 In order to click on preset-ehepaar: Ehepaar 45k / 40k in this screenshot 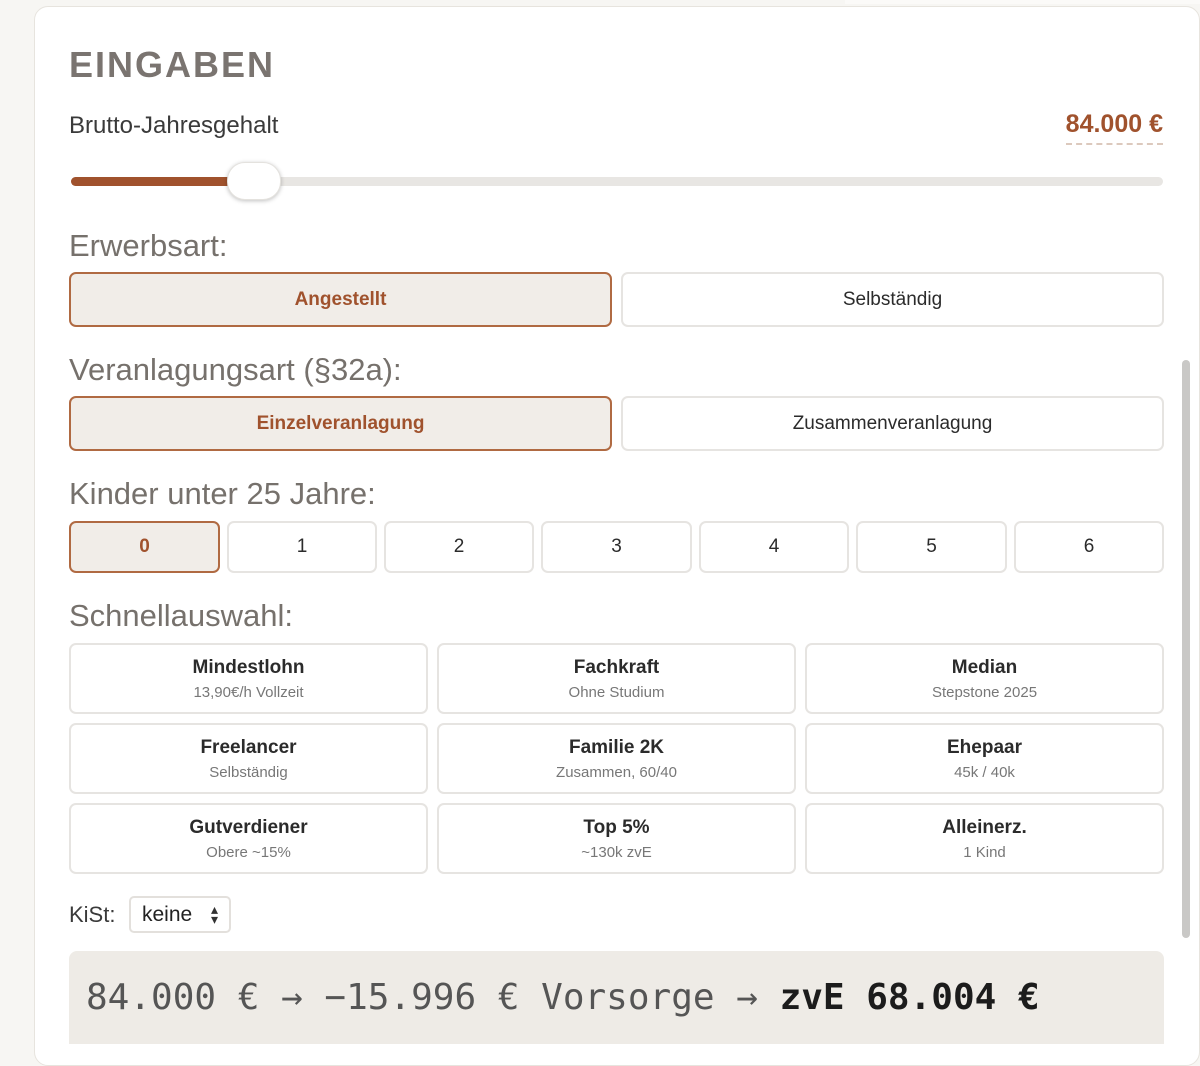, I will do `click(984, 758)`.